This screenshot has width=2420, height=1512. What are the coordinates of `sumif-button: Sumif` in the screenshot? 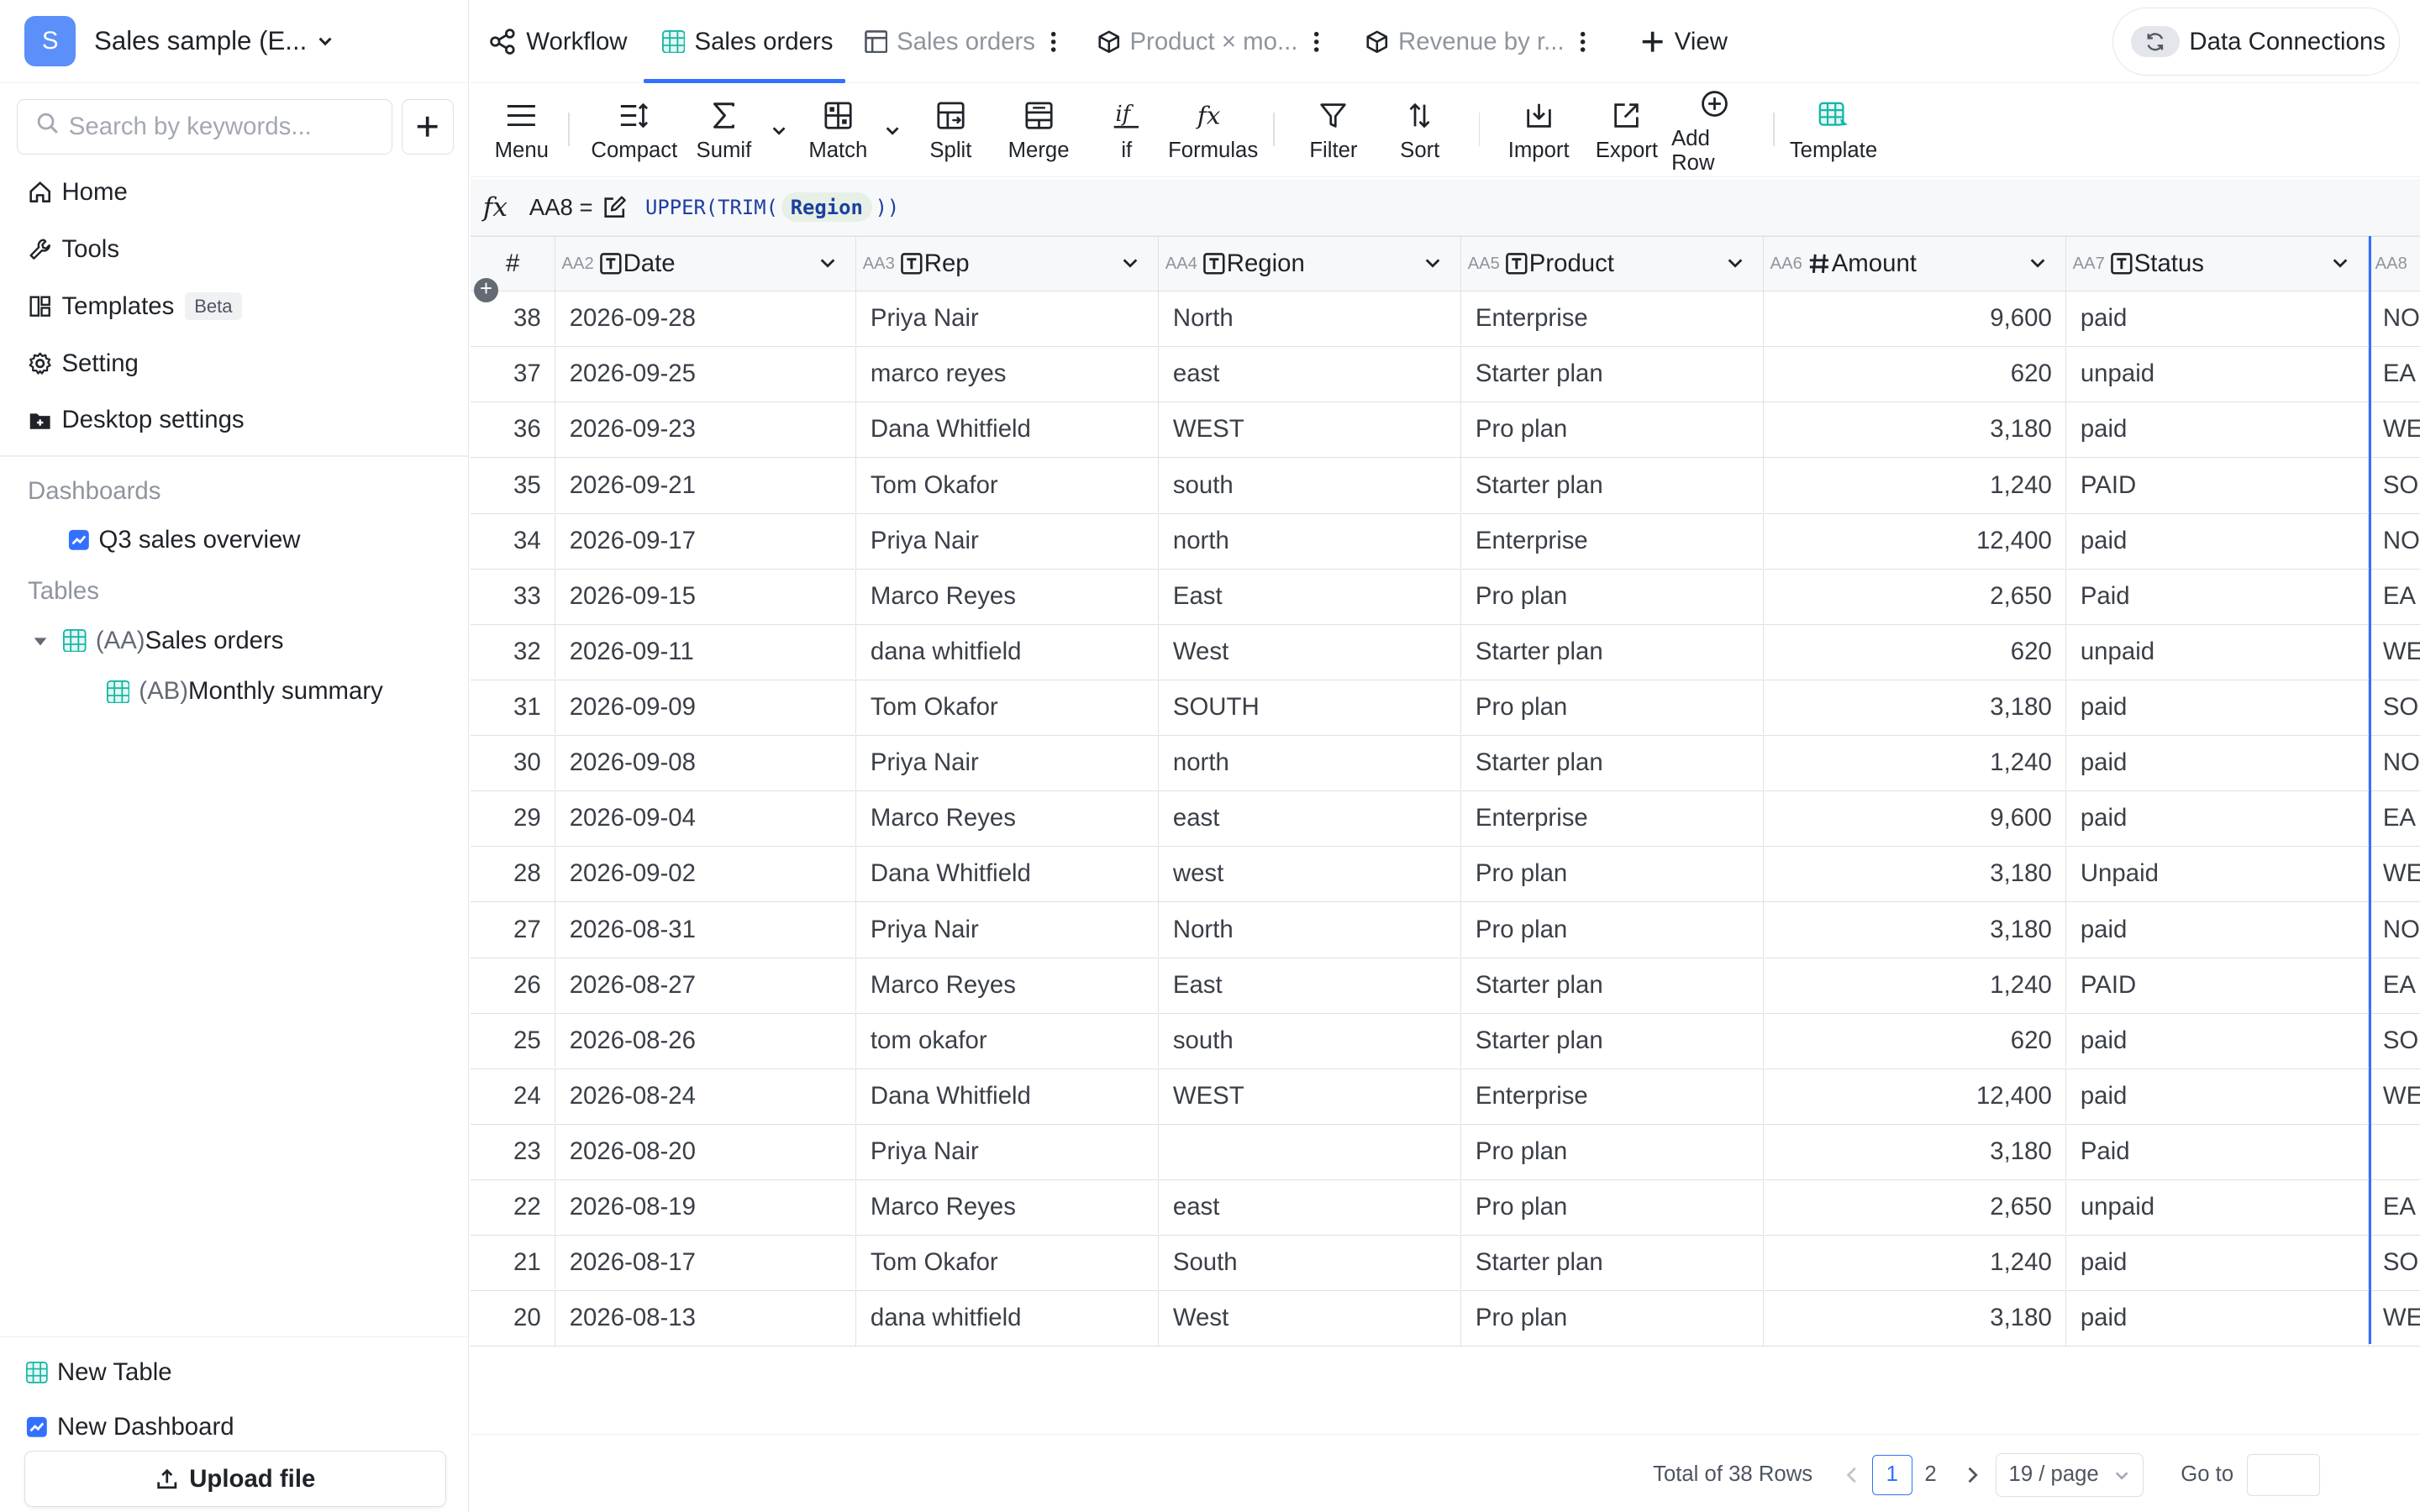 It's located at (724, 131).